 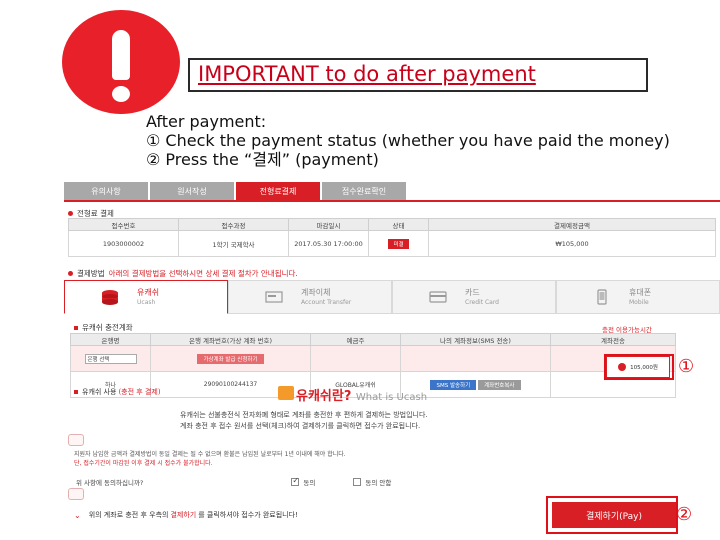 What do you see at coordinates (148, 292) in the screenshot?
I see `tab-ucash-label: 유캐쉬` at bounding box center [148, 292].